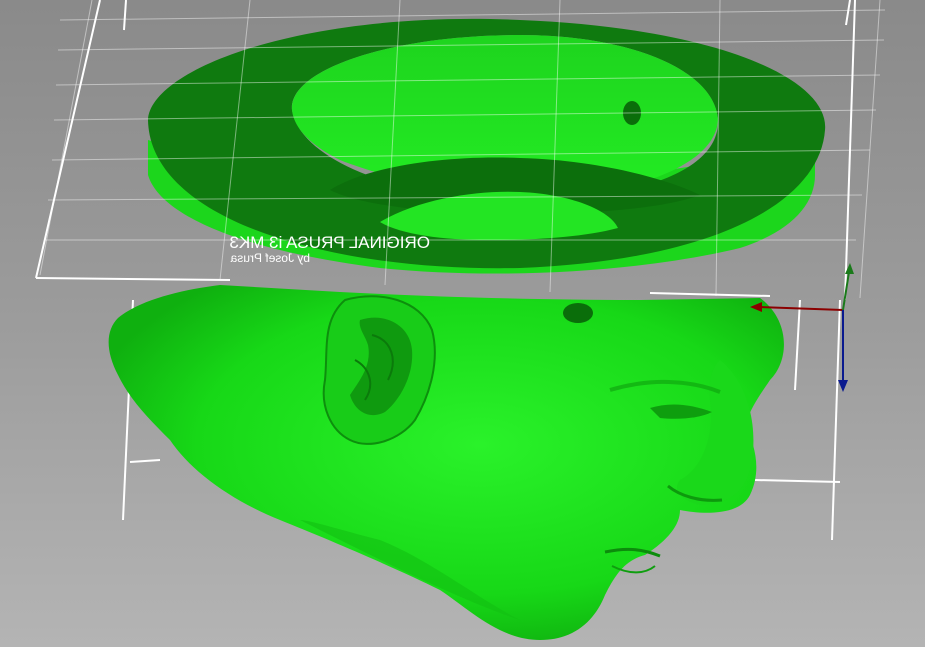 This screenshot has width=925, height=647. I want to click on x-axis-arrow, so click(801, 308).